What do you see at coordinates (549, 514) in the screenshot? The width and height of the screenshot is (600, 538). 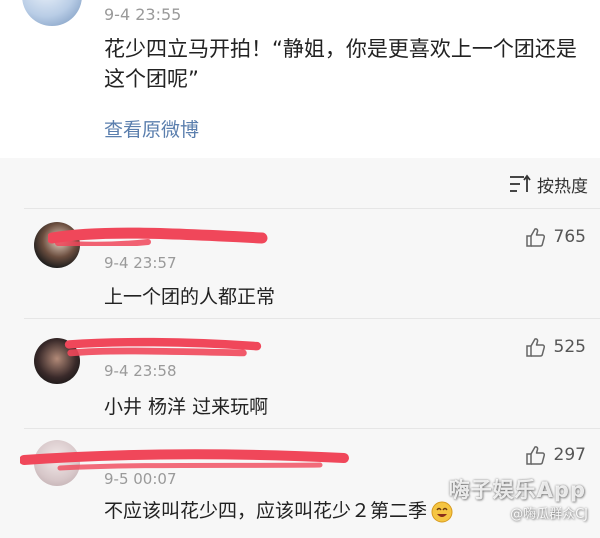 I see `weibo-watermark: @嗨瓜群众CJ` at bounding box center [549, 514].